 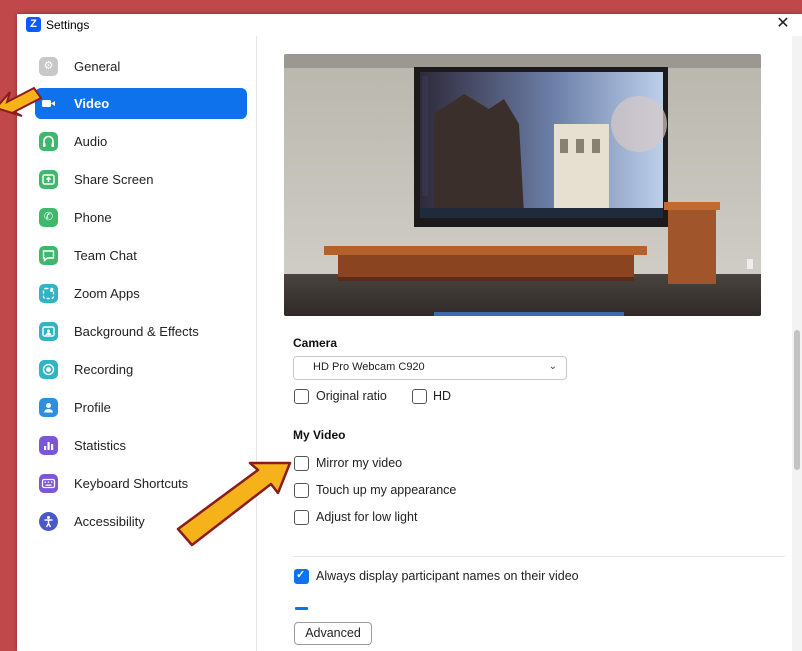 What do you see at coordinates (93, 217) in the screenshot?
I see `sidebar-item-label: Phone` at bounding box center [93, 217].